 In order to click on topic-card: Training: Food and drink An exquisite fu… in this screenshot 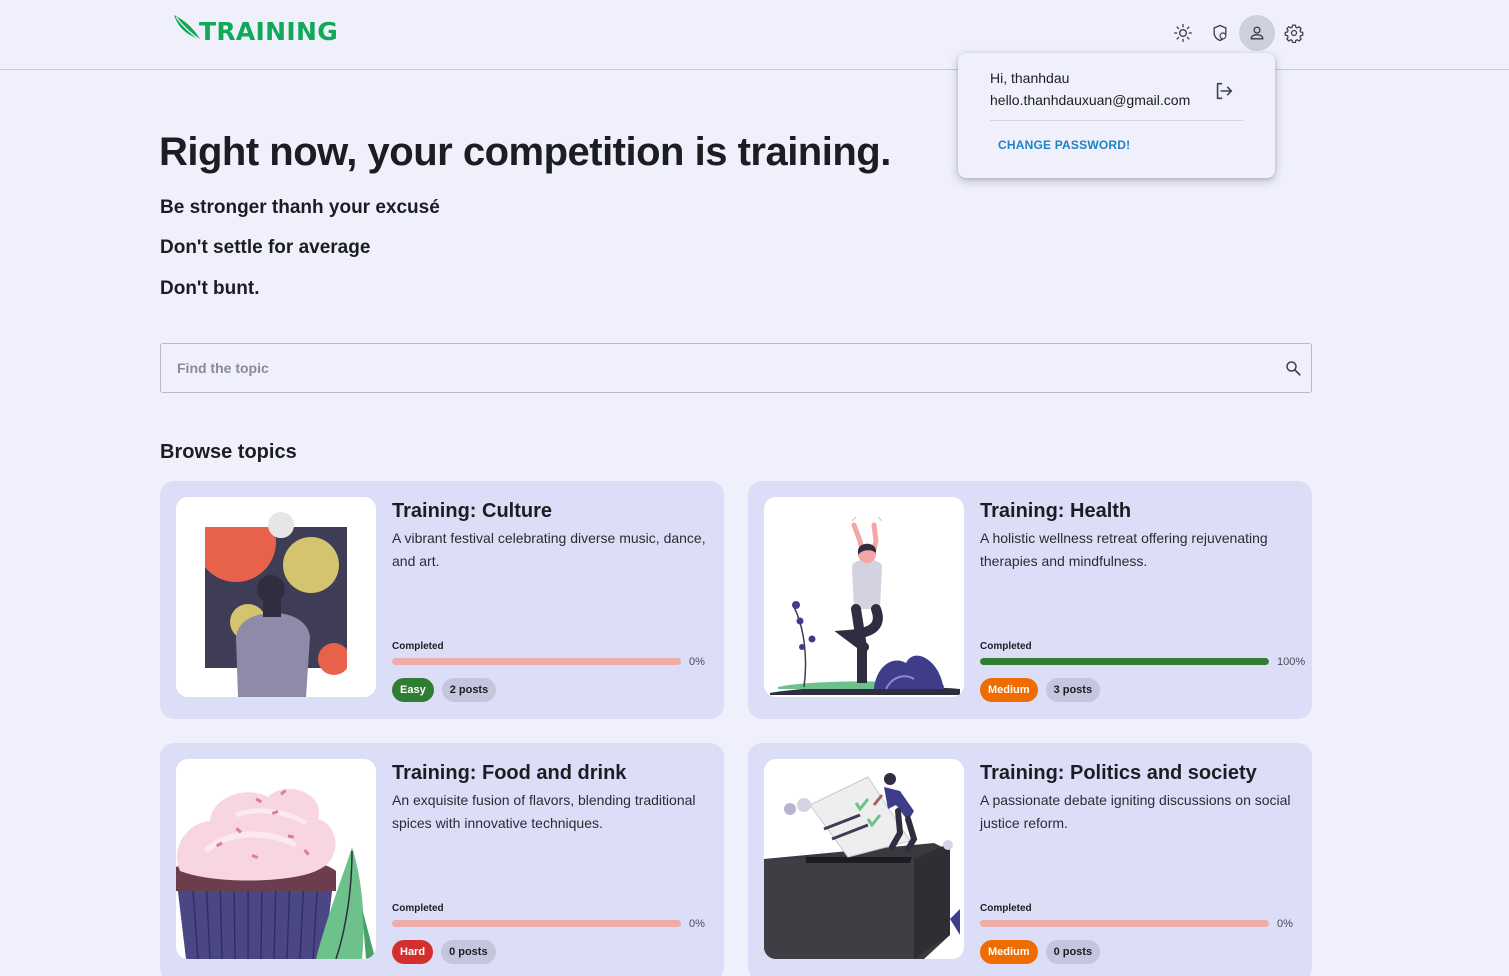, I will do `click(442, 859)`.